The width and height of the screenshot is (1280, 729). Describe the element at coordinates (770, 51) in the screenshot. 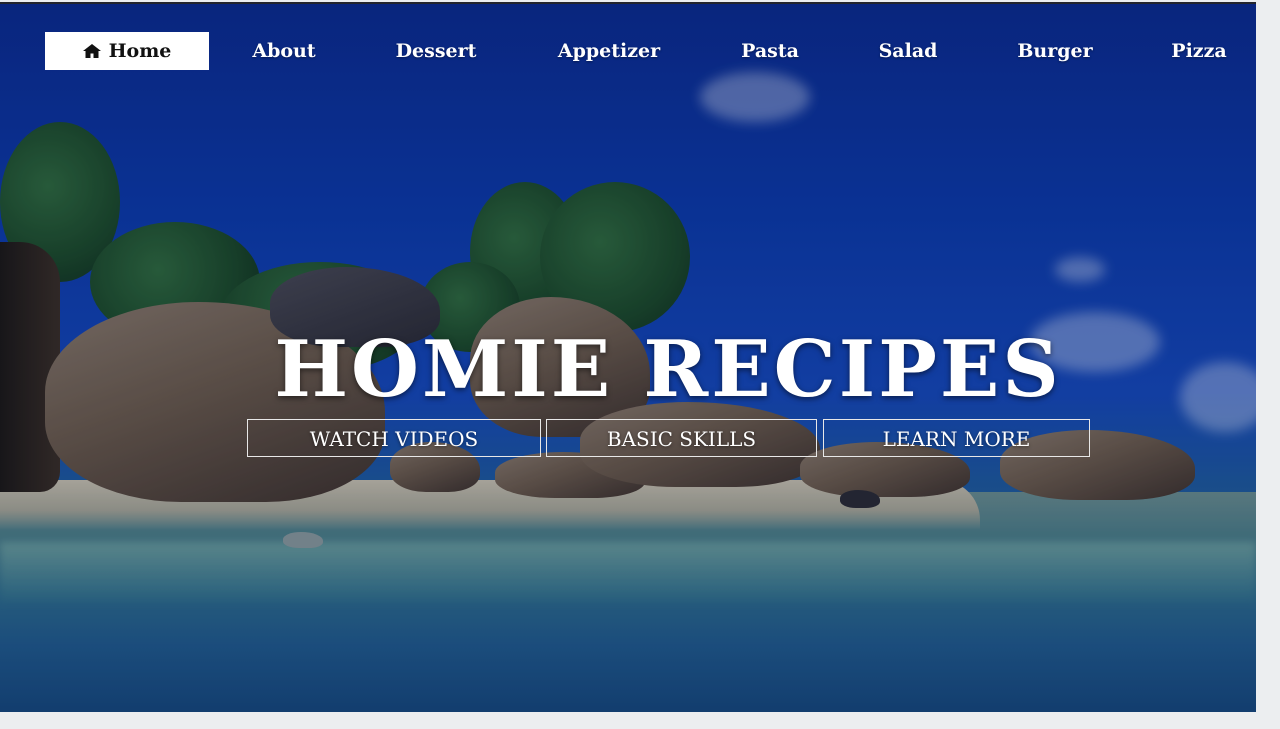

I see `nav-item-pasta: Pasta` at that location.